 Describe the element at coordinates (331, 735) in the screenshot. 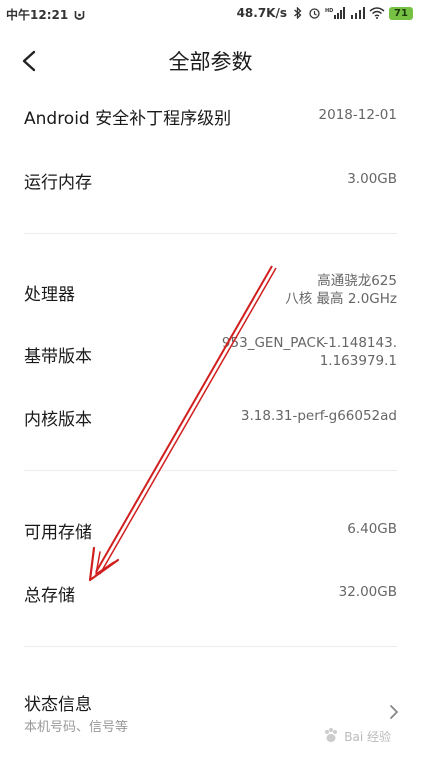

I see `paw-logo-icon` at that location.